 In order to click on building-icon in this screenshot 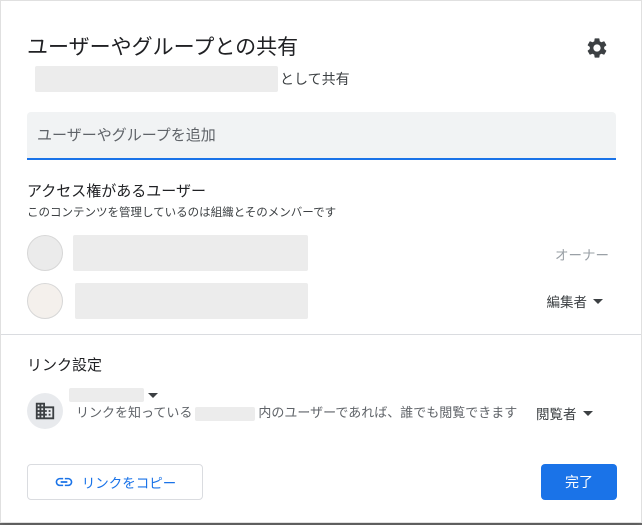, I will do `click(45, 411)`.